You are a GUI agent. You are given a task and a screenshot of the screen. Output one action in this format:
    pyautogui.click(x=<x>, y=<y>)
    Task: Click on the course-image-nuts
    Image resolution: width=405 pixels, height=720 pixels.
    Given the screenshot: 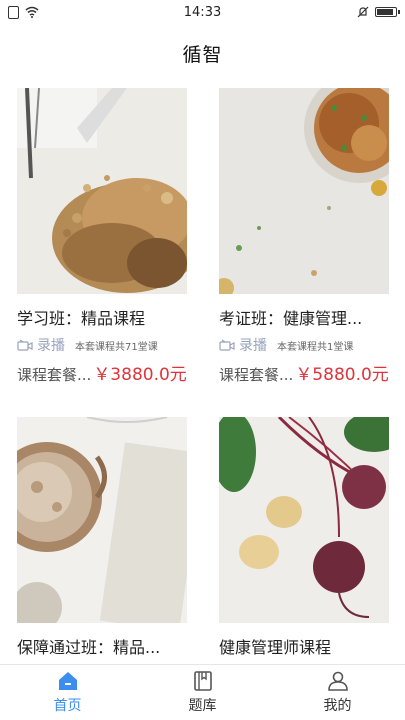 What is the action you would take?
    pyautogui.click(x=102, y=191)
    